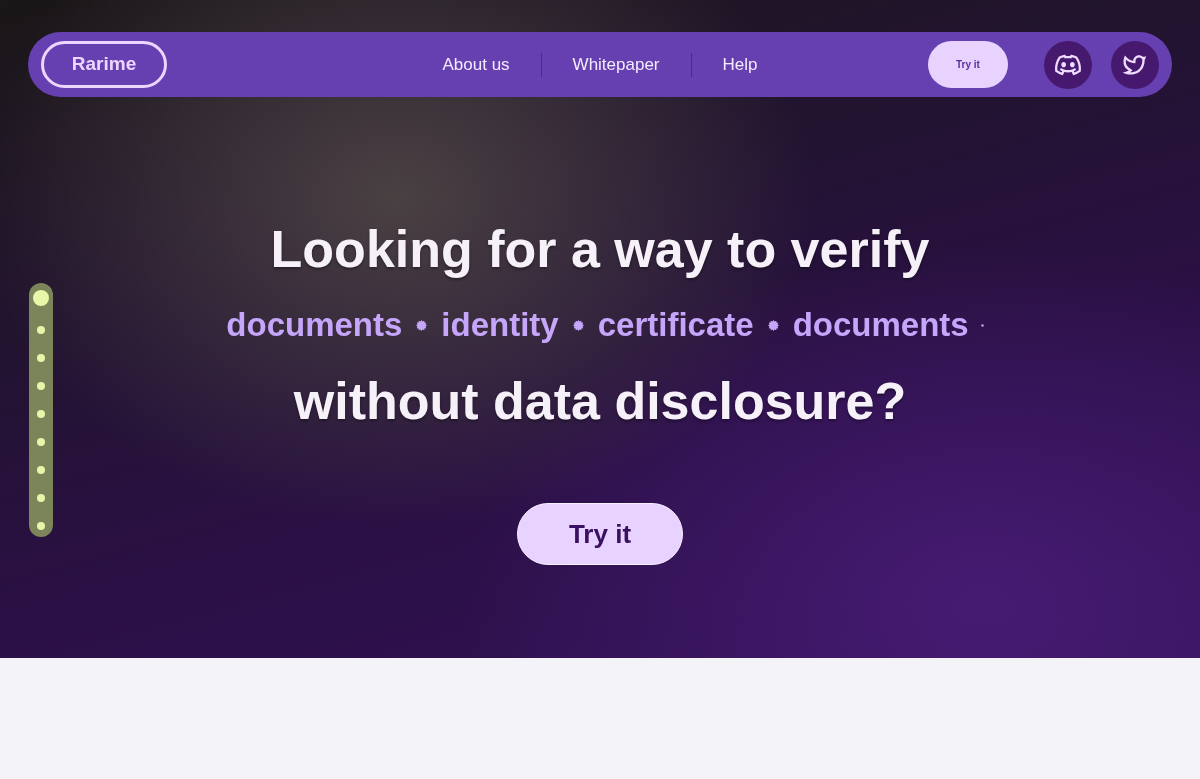  I want to click on logo-button: Rarime, so click(104, 64).